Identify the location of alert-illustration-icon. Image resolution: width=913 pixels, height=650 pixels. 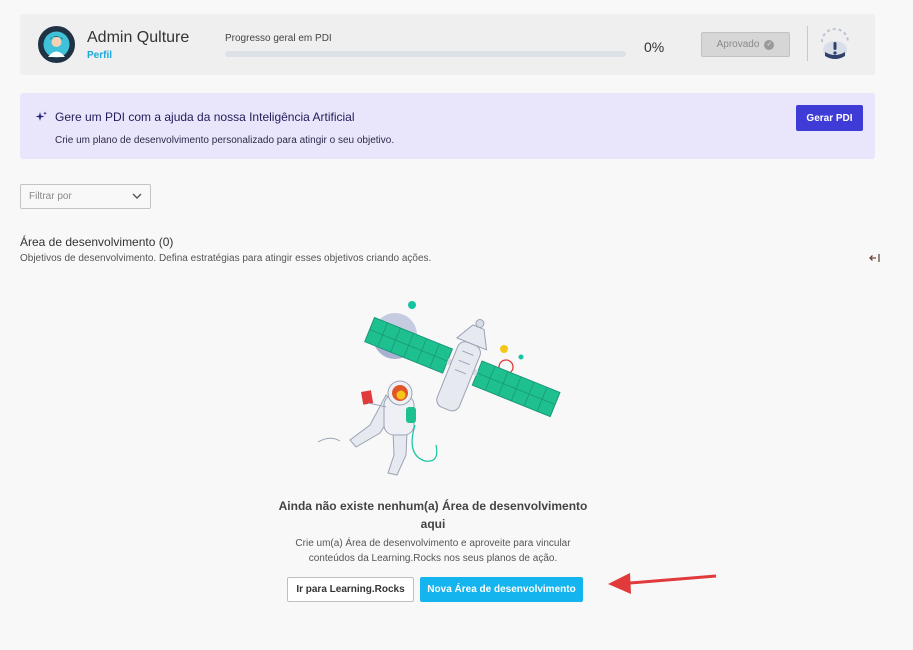
(835, 43).